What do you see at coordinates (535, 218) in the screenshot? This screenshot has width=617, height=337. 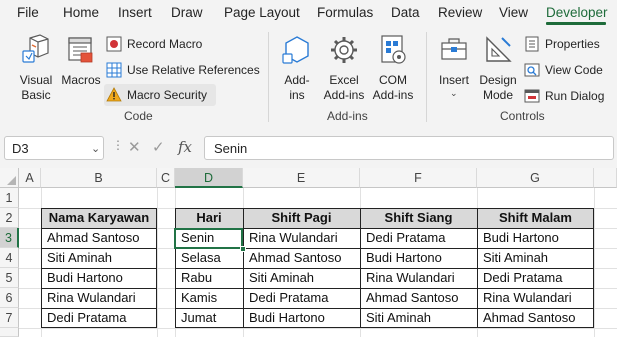 I see `shift-header-cell: Shift Malam` at bounding box center [535, 218].